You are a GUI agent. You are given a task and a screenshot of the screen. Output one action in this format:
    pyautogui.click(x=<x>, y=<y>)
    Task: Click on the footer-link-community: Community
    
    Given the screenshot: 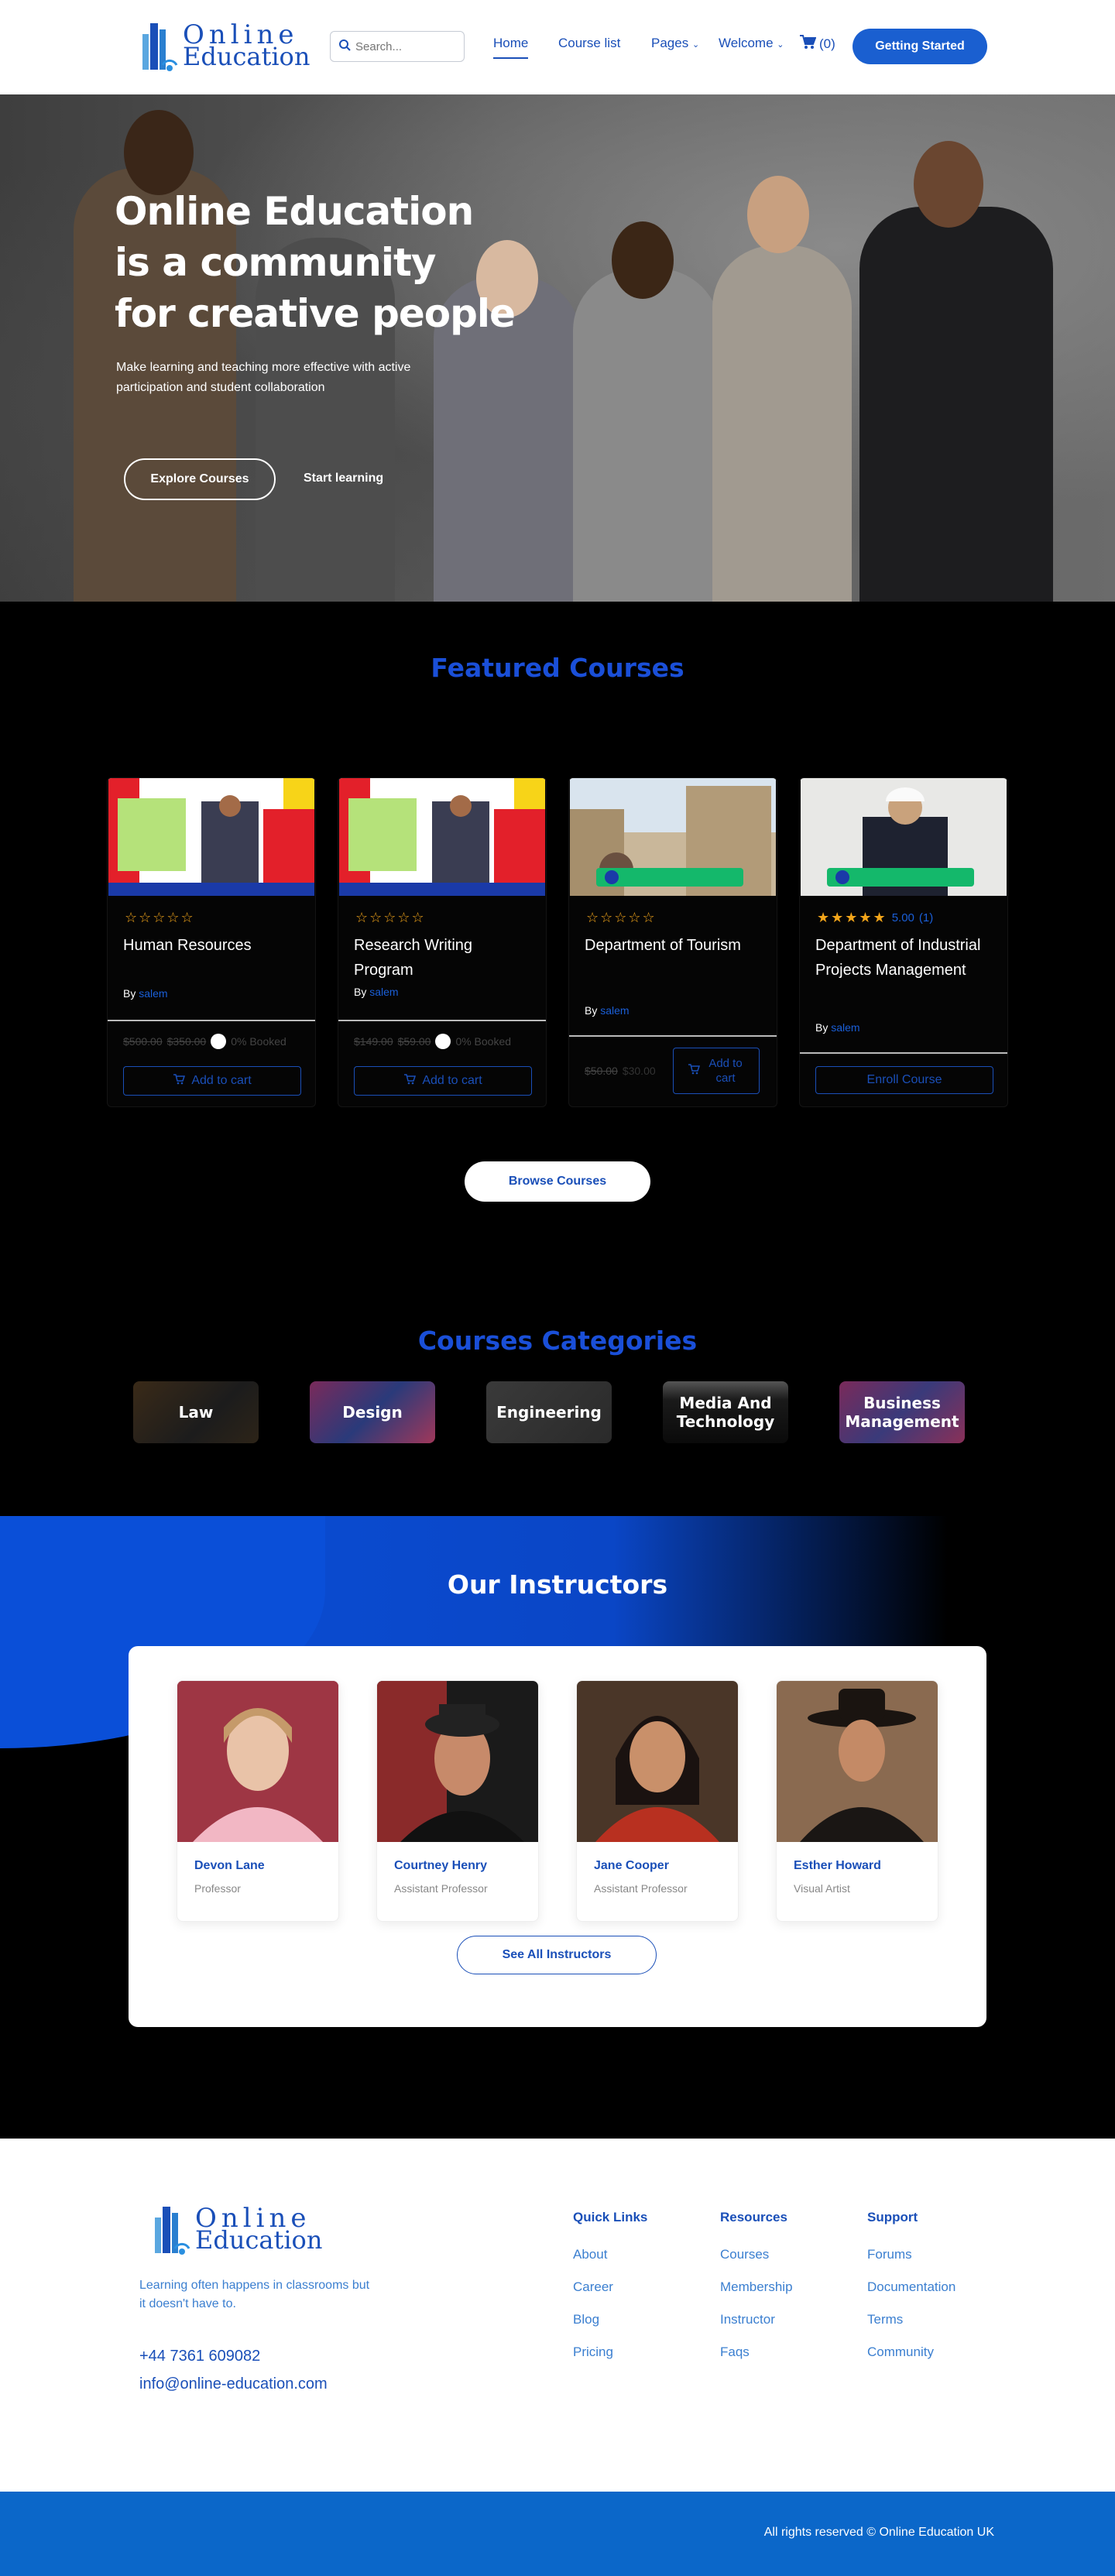 What is the action you would take?
    pyautogui.click(x=911, y=2352)
    